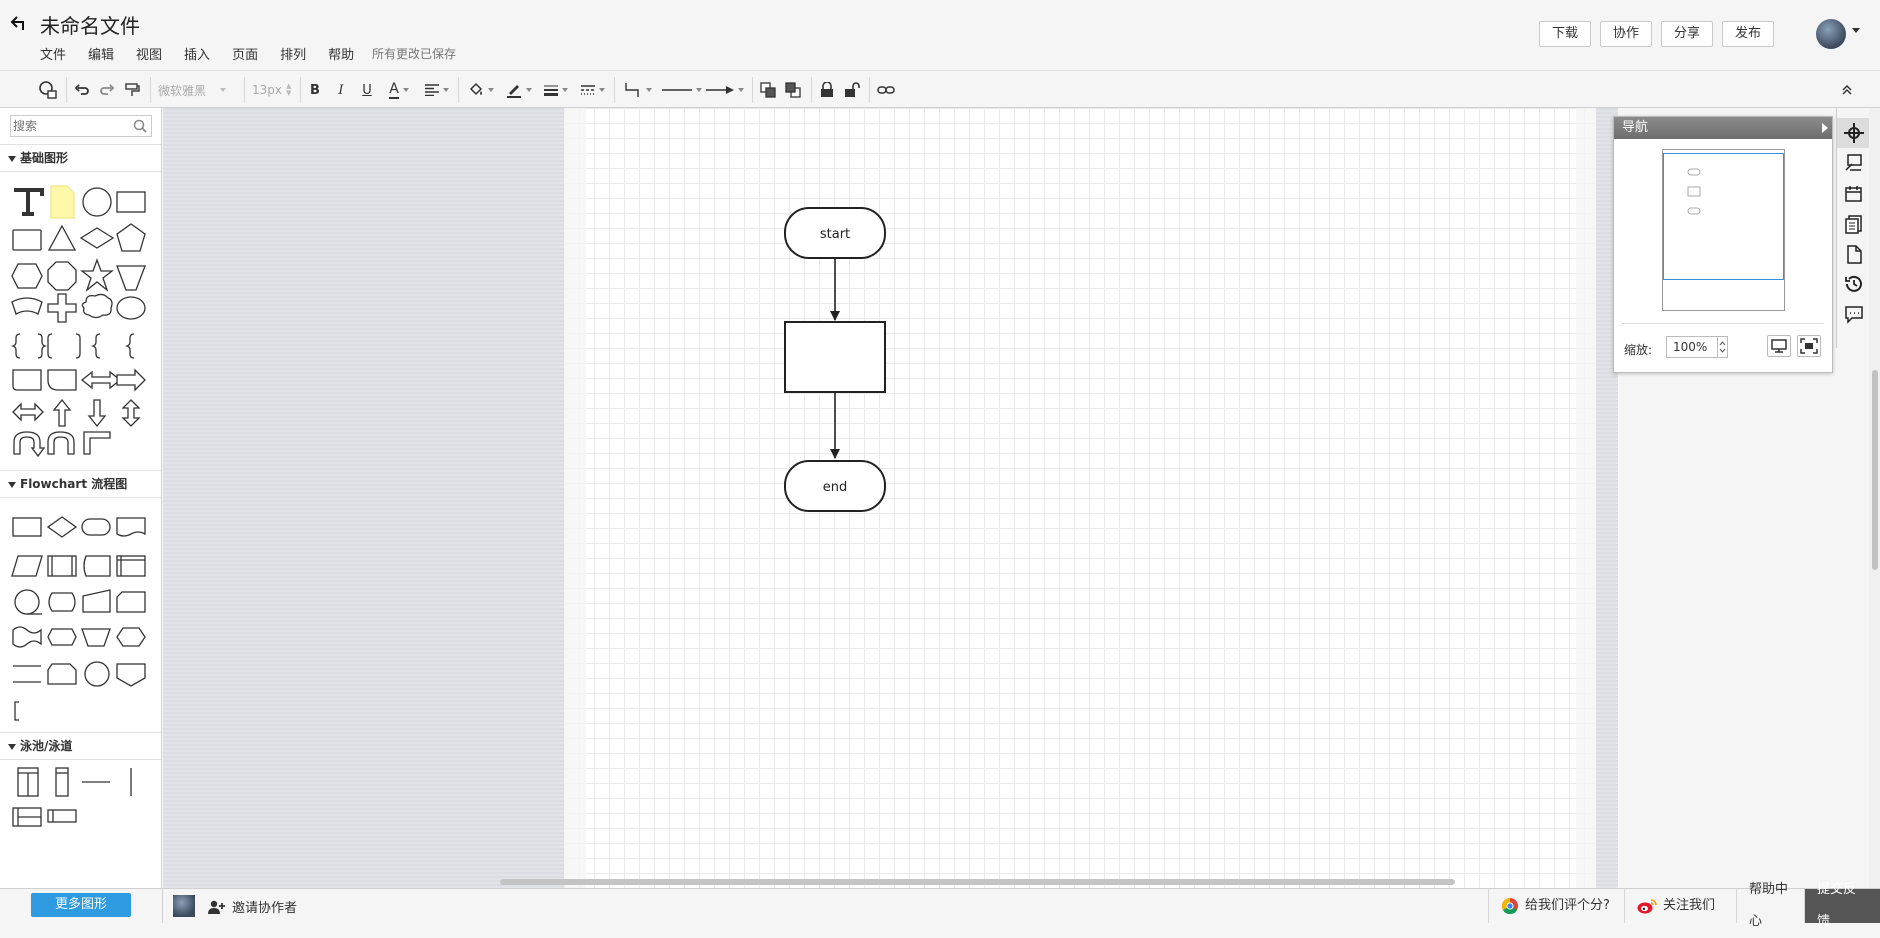 The height and width of the screenshot is (938, 1880). I want to click on node-end: end, so click(835, 486).